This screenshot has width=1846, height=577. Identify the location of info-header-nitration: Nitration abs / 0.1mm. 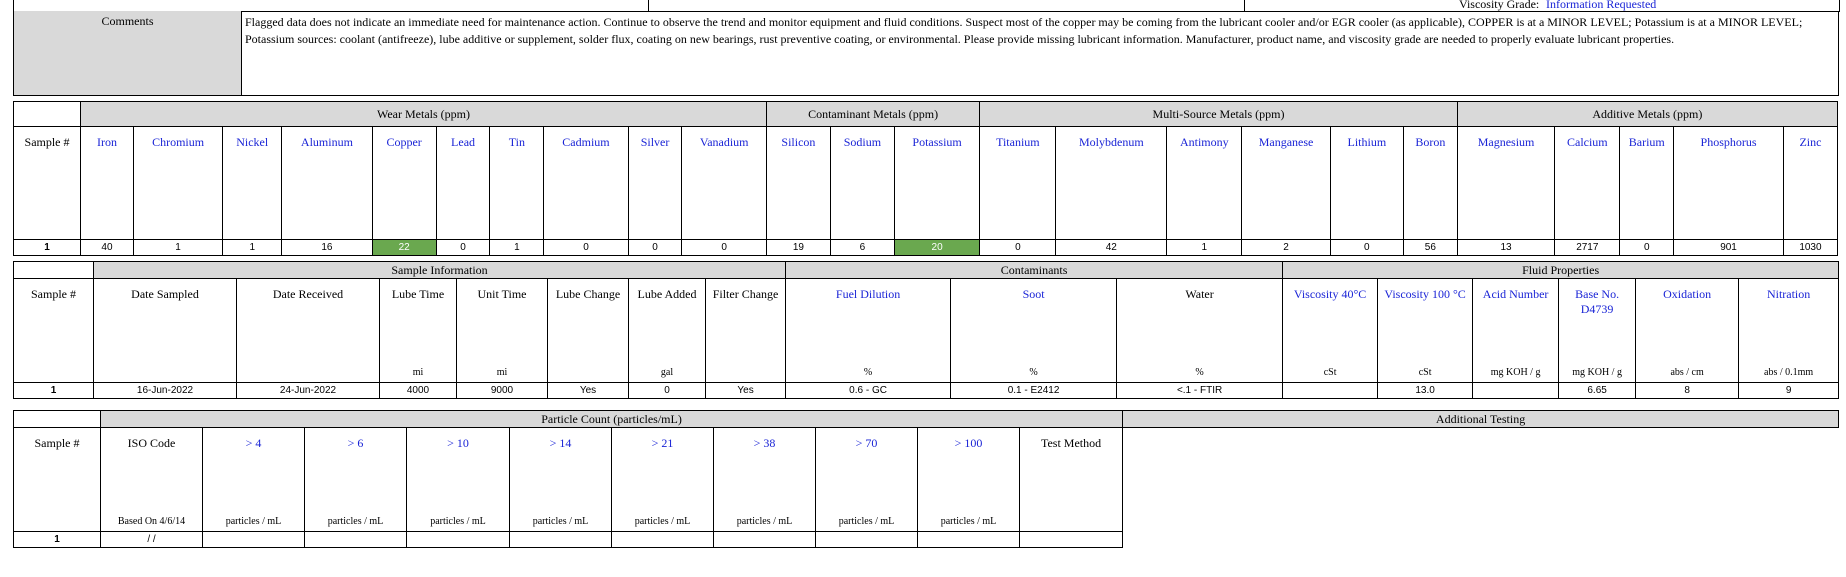
(1789, 330).